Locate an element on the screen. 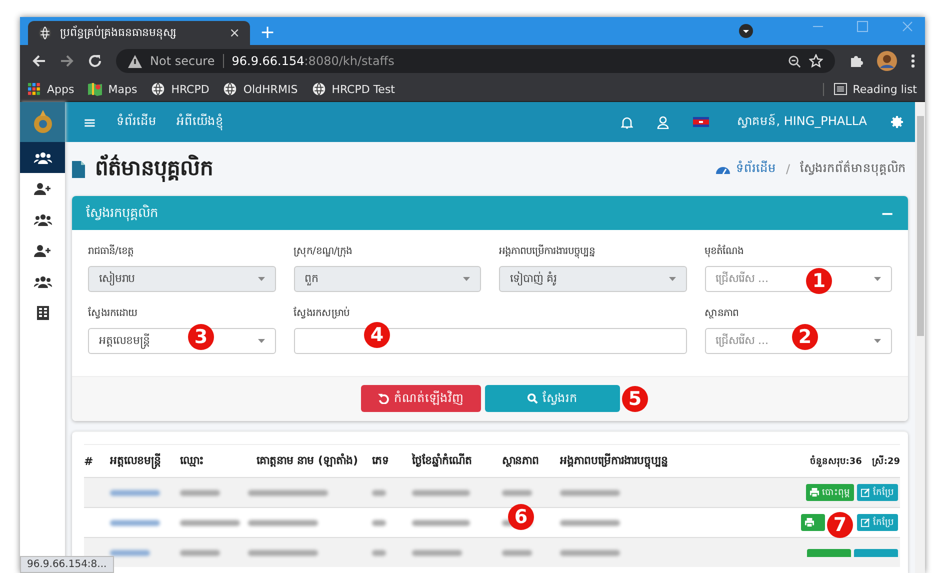  list-icon is located at coordinates (840, 89).